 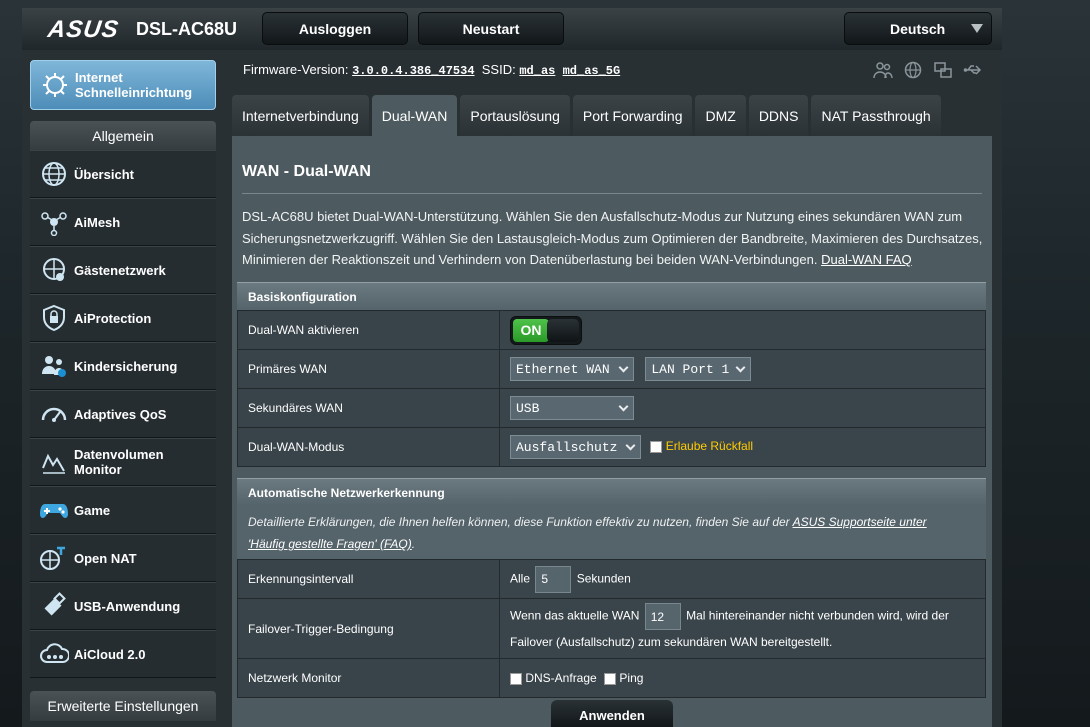 What do you see at coordinates (860, 522) in the screenshot?
I see `asus-support-link: ASUS Supportseite unter` at bounding box center [860, 522].